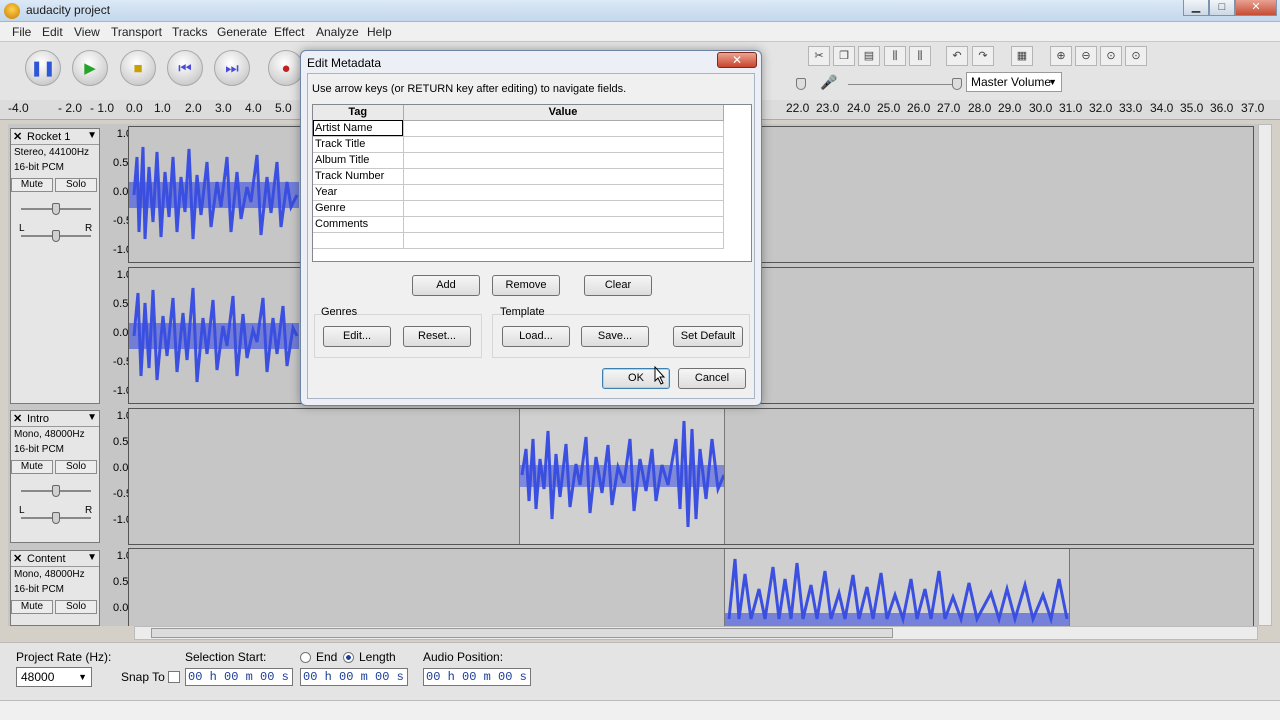 Image resolution: width=1280 pixels, height=720 pixels. I want to click on audio-position-time: 00 h 00 m 00 s, so click(477, 677).